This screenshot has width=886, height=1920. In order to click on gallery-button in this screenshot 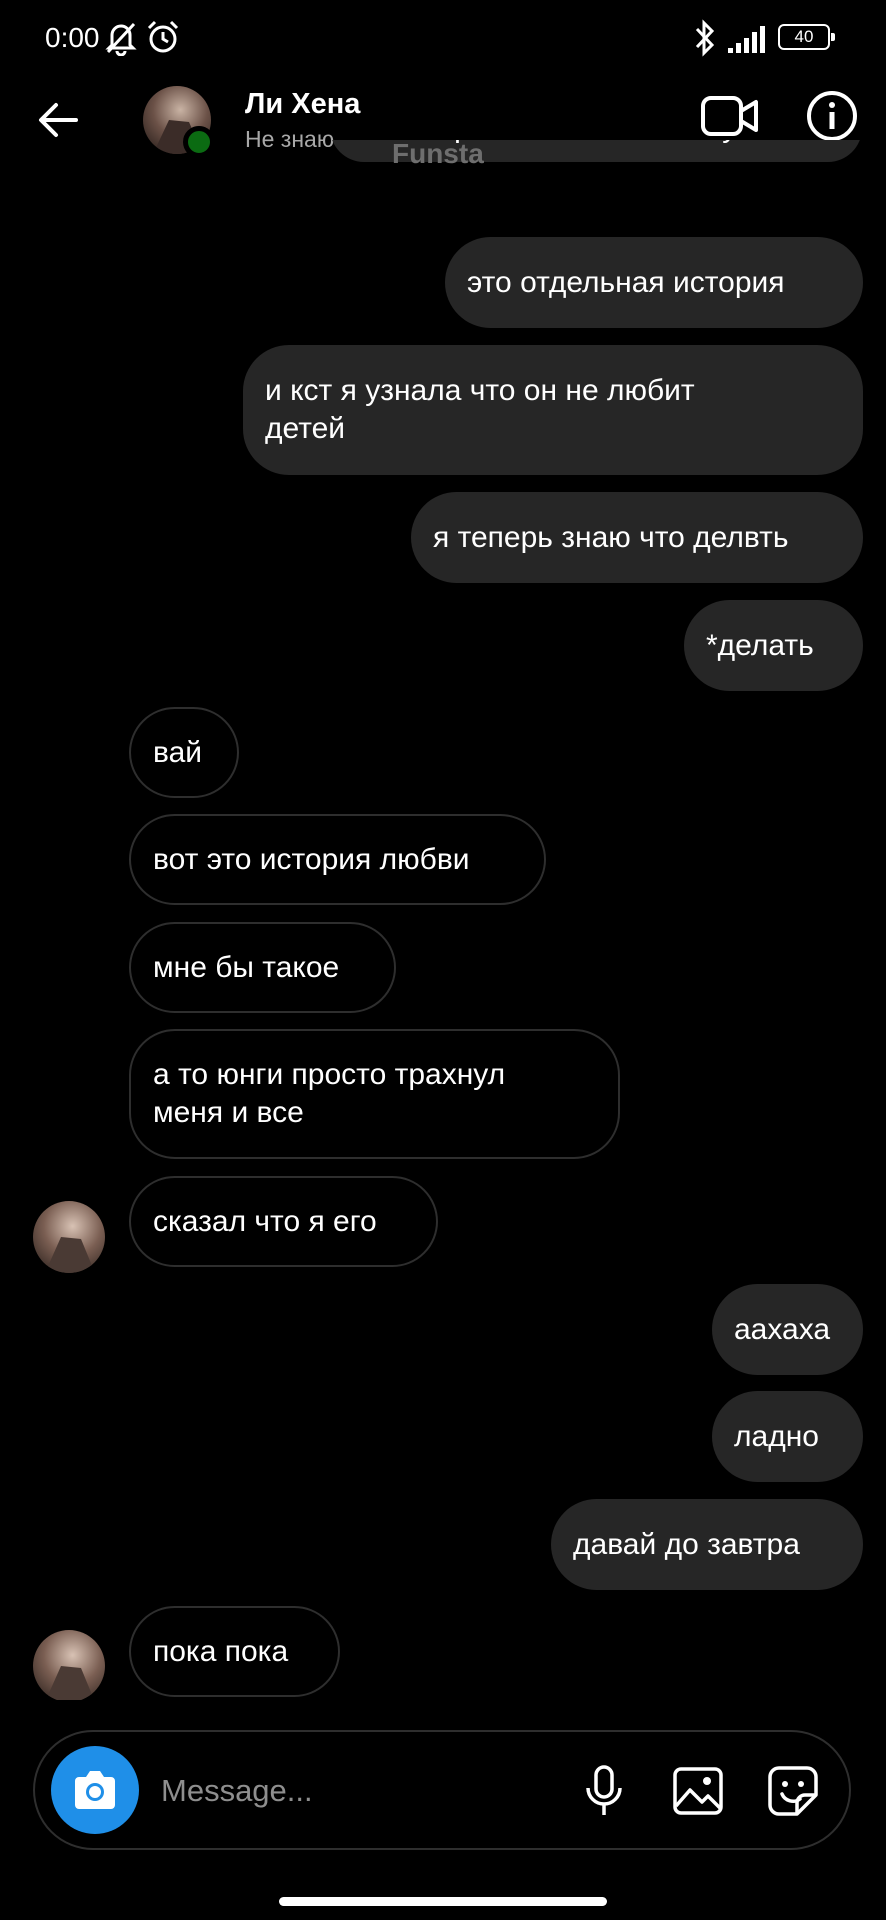, I will do `click(698, 1791)`.